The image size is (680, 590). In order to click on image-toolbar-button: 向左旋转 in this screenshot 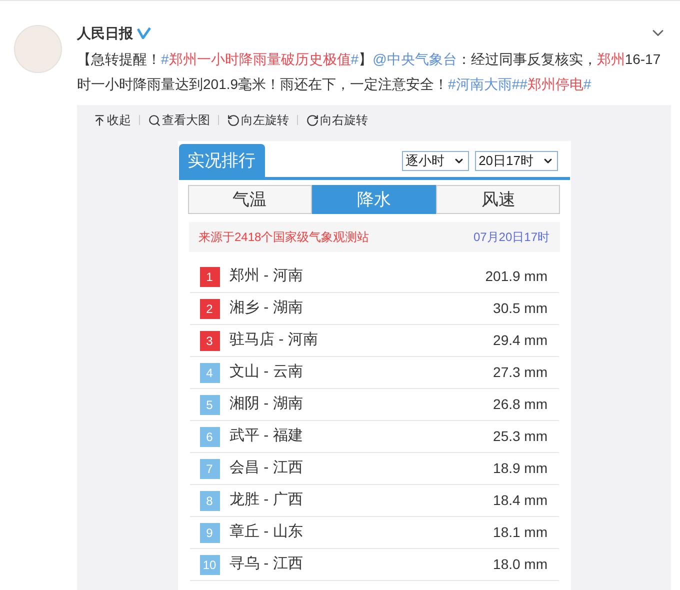, I will do `click(258, 120)`.